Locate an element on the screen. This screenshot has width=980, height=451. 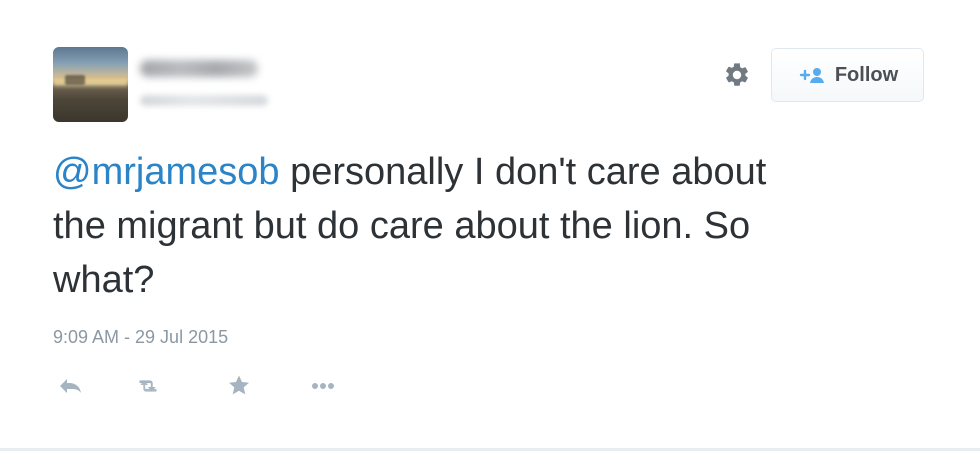
more-icon is located at coordinates (323, 386).